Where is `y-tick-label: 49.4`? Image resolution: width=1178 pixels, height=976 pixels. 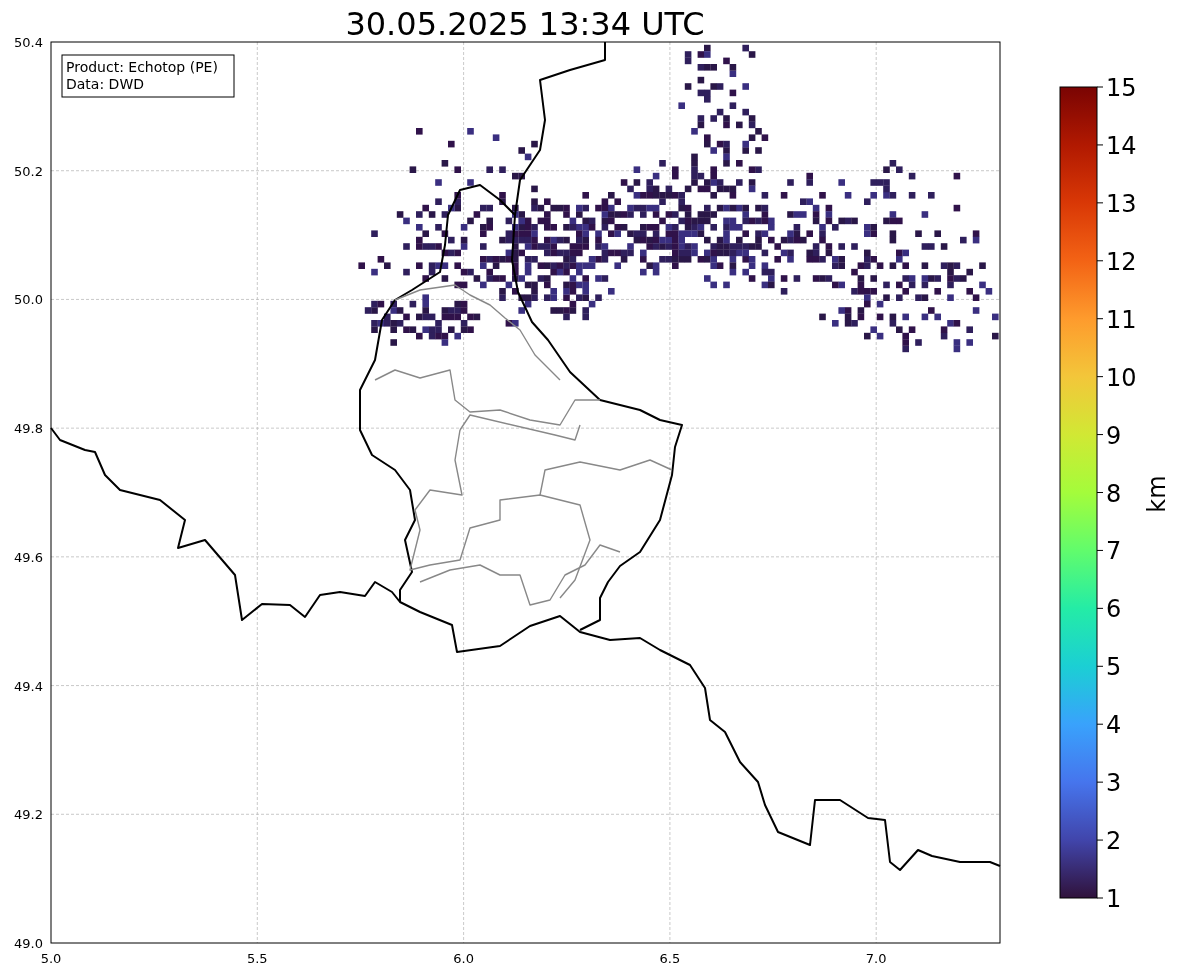 y-tick-label: 49.4 is located at coordinates (28, 686).